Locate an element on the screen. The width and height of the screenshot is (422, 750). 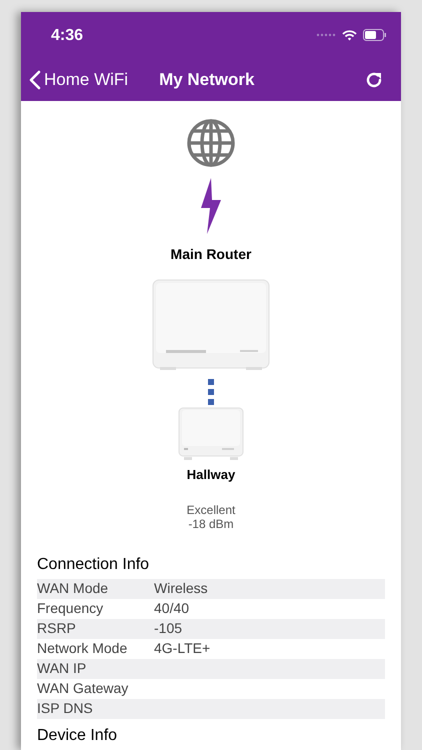
info-label: WAN IP is located at coordinates (62, 668).